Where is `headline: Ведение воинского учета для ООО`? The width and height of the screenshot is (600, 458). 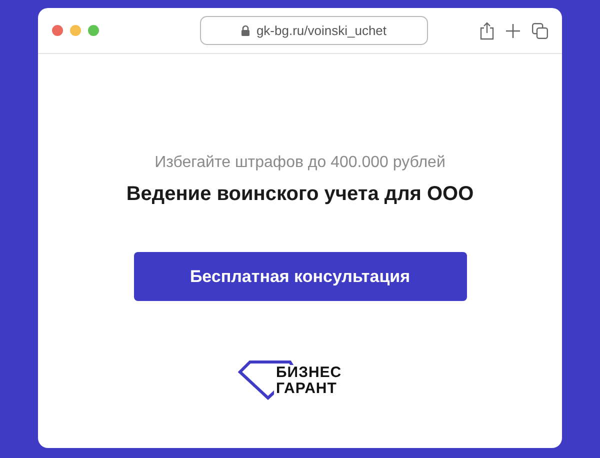
headline: Ведение воинского учета для ООО is located at coordinates (300, 194).